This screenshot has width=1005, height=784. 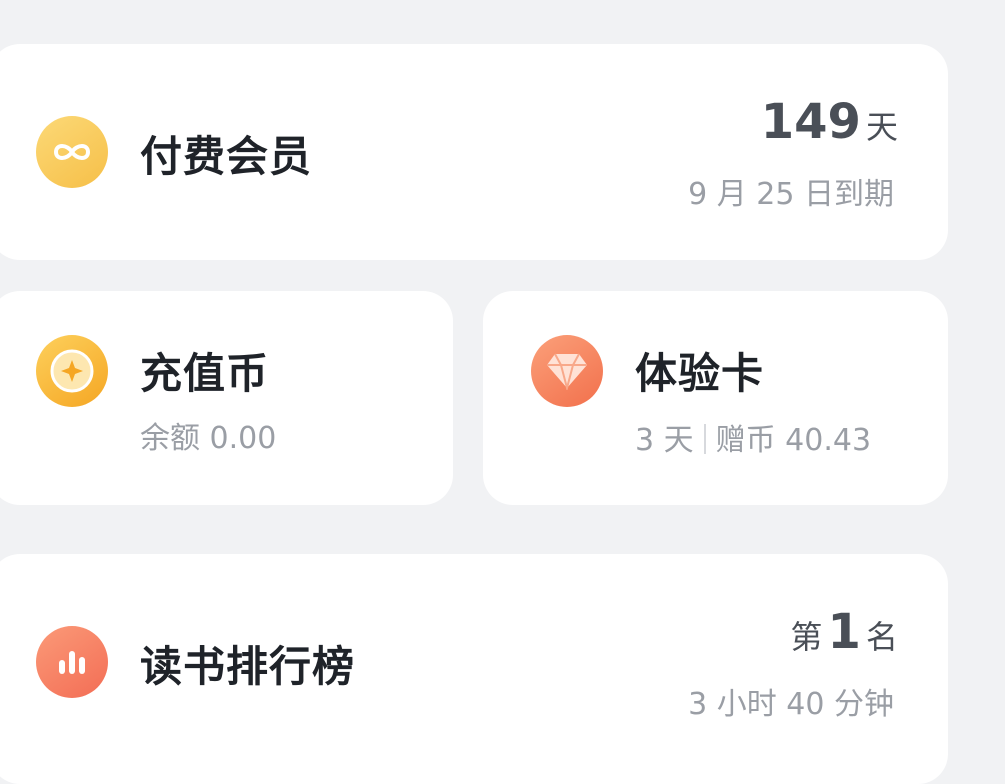 What do you see at coordinates (248, 666) in the screenshot?
I see `reading-ranking-title: 读书排行榜` at bounding box center [248, 666].